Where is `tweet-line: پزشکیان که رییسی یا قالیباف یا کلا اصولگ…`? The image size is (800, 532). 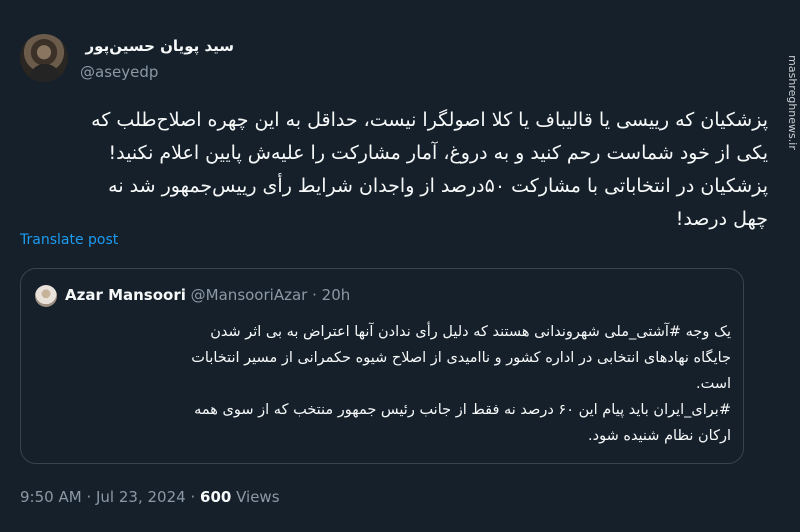
tweet-line: پزشکیان که رییسی یا قالیباف یا کلا اصولگ… is located at coordinates (429, 120).